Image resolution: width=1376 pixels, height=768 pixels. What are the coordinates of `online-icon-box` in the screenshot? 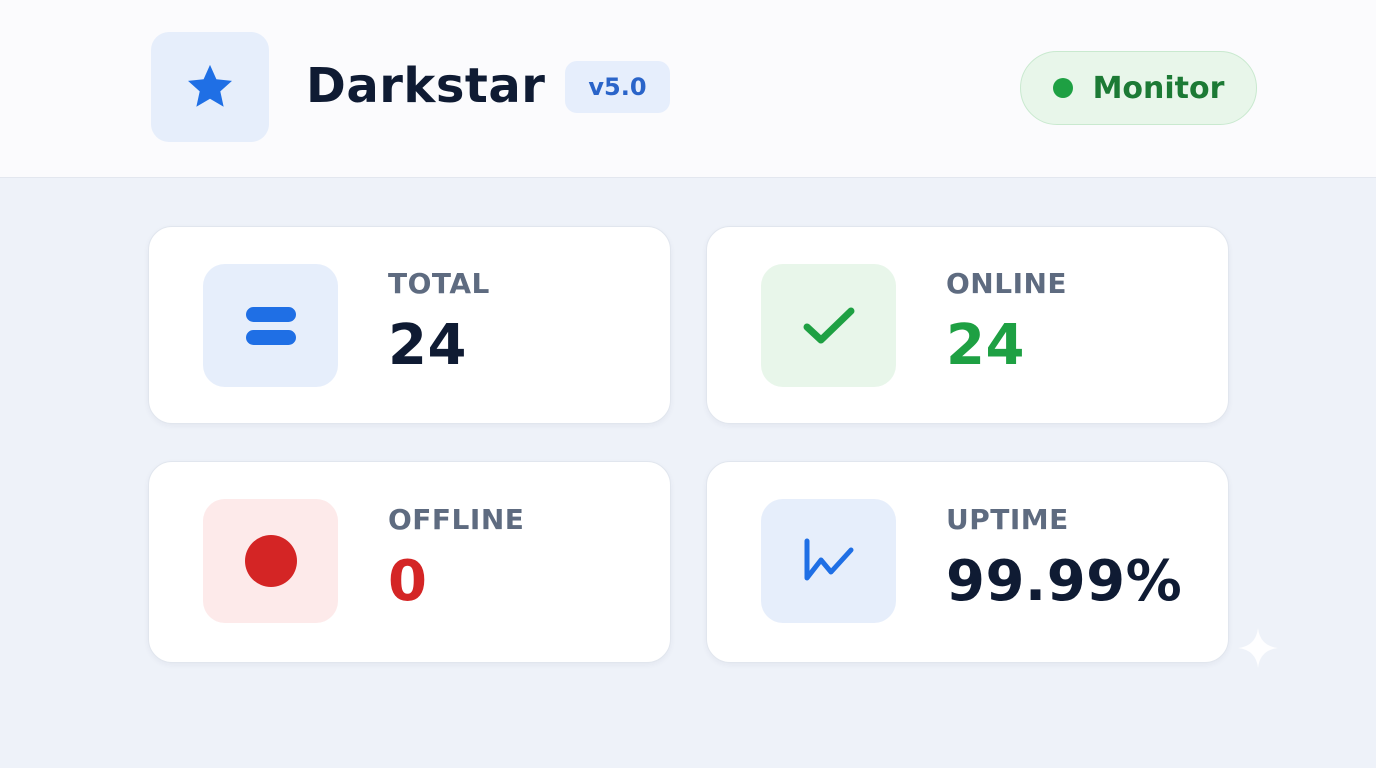 It's located at (828, 325).